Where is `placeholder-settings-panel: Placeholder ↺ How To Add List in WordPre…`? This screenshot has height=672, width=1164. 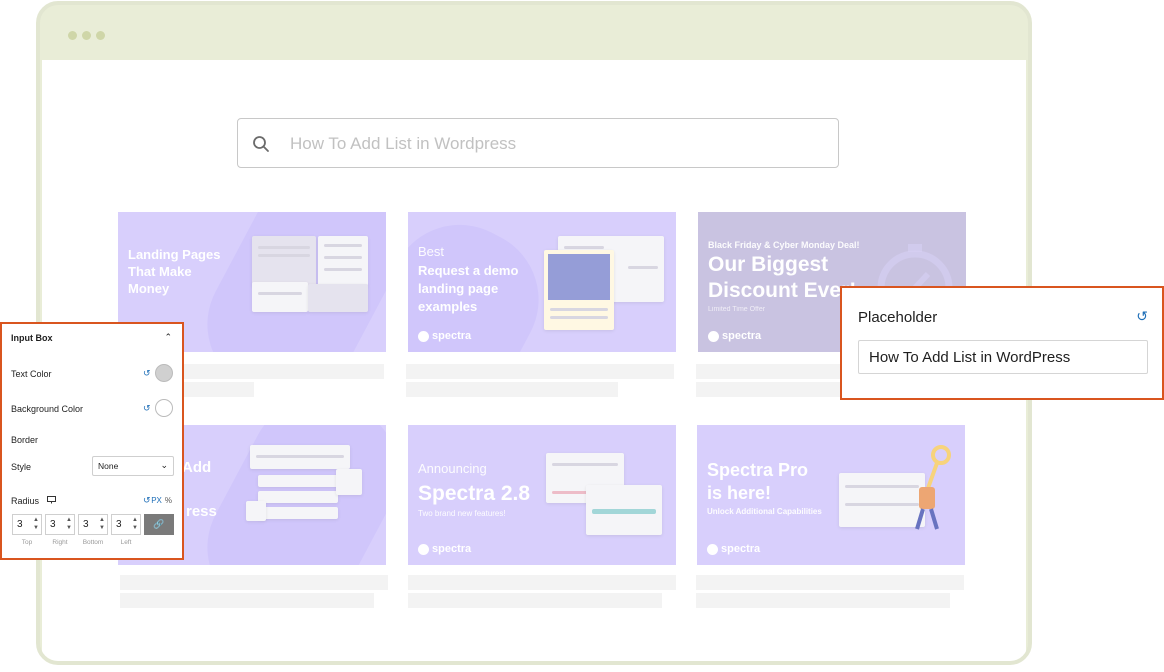
placeholder-settings-panel: Placeholder ↺ How To Add List in WordPre… is located at coordinates (1002, 343).